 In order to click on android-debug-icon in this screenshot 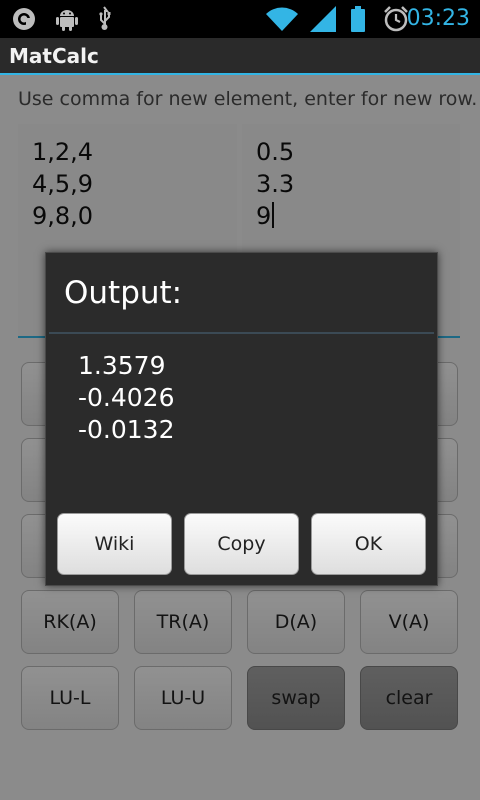, I will do `click(67, 19)`.